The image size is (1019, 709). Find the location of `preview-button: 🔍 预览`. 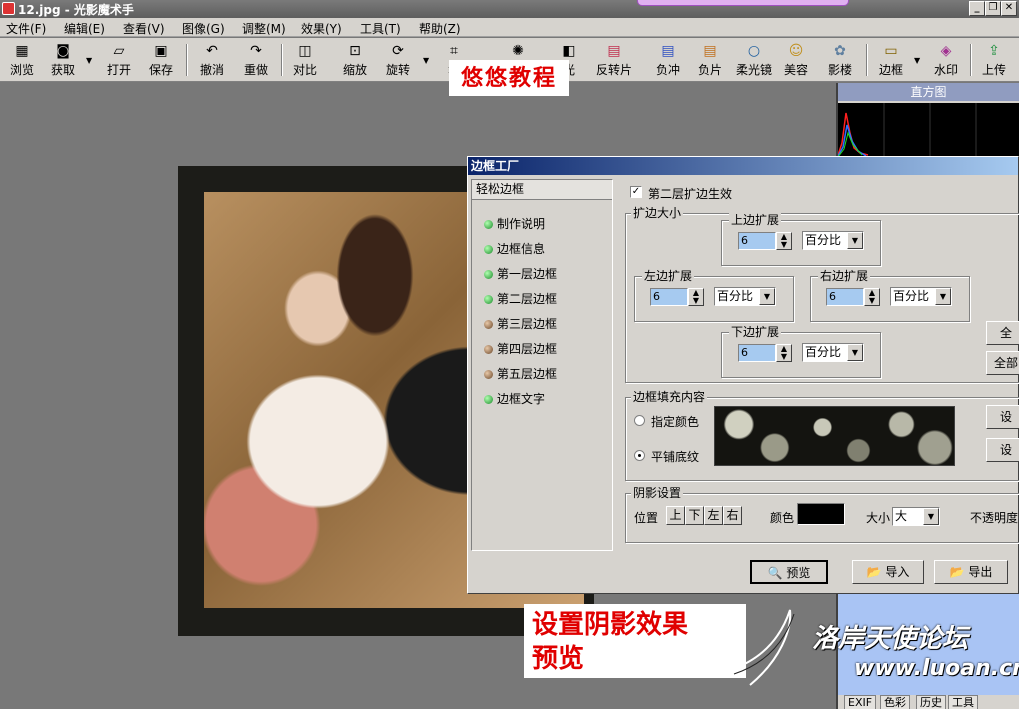

preview-button: 🔍 预览 is located at coordinates (789, 572).